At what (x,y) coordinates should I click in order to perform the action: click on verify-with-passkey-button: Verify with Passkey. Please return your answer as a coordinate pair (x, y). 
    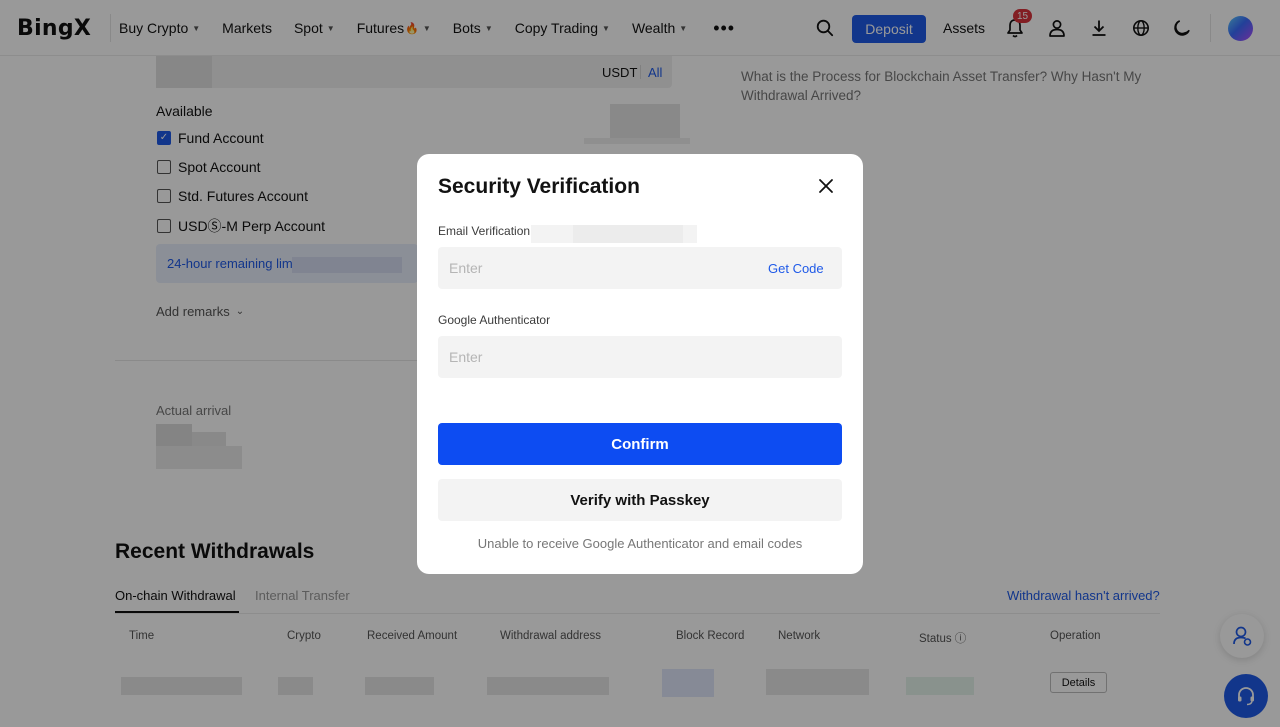
    Looking at the image, I should click on (640, 500).